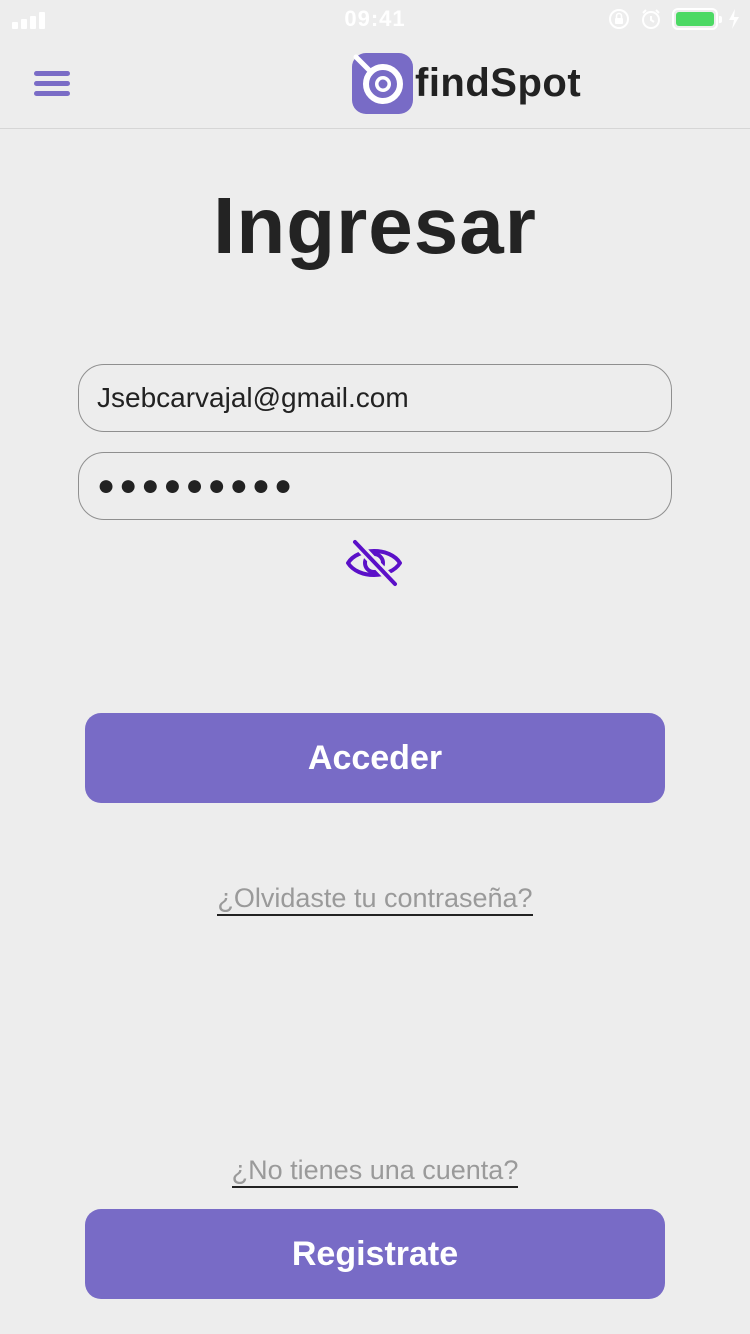  I want to click on email-field, so click(375, 398).